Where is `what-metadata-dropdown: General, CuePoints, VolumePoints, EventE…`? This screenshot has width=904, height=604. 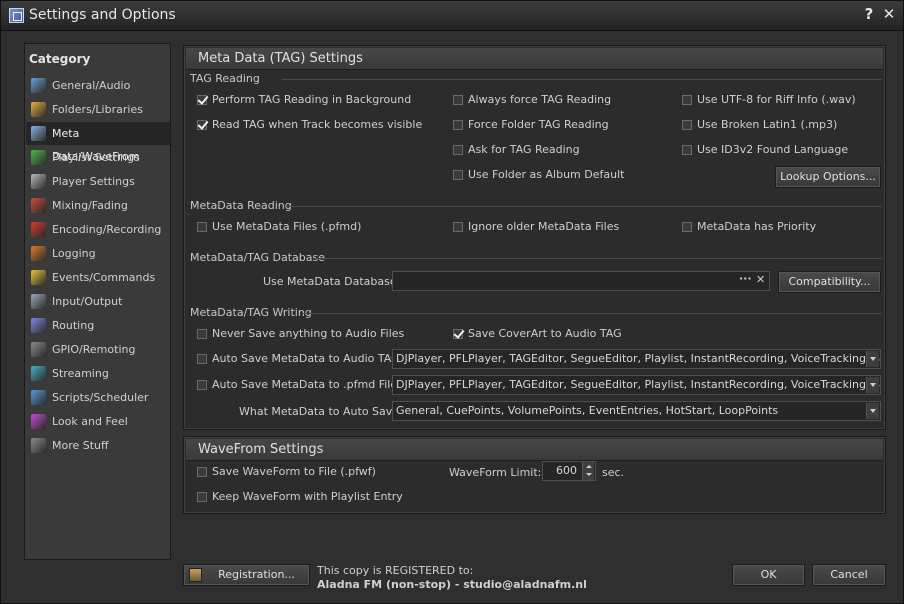
what-metadata-dropdown: General, CuePoints, VolumePoints, EventE… is located at coordinates (636, 411).